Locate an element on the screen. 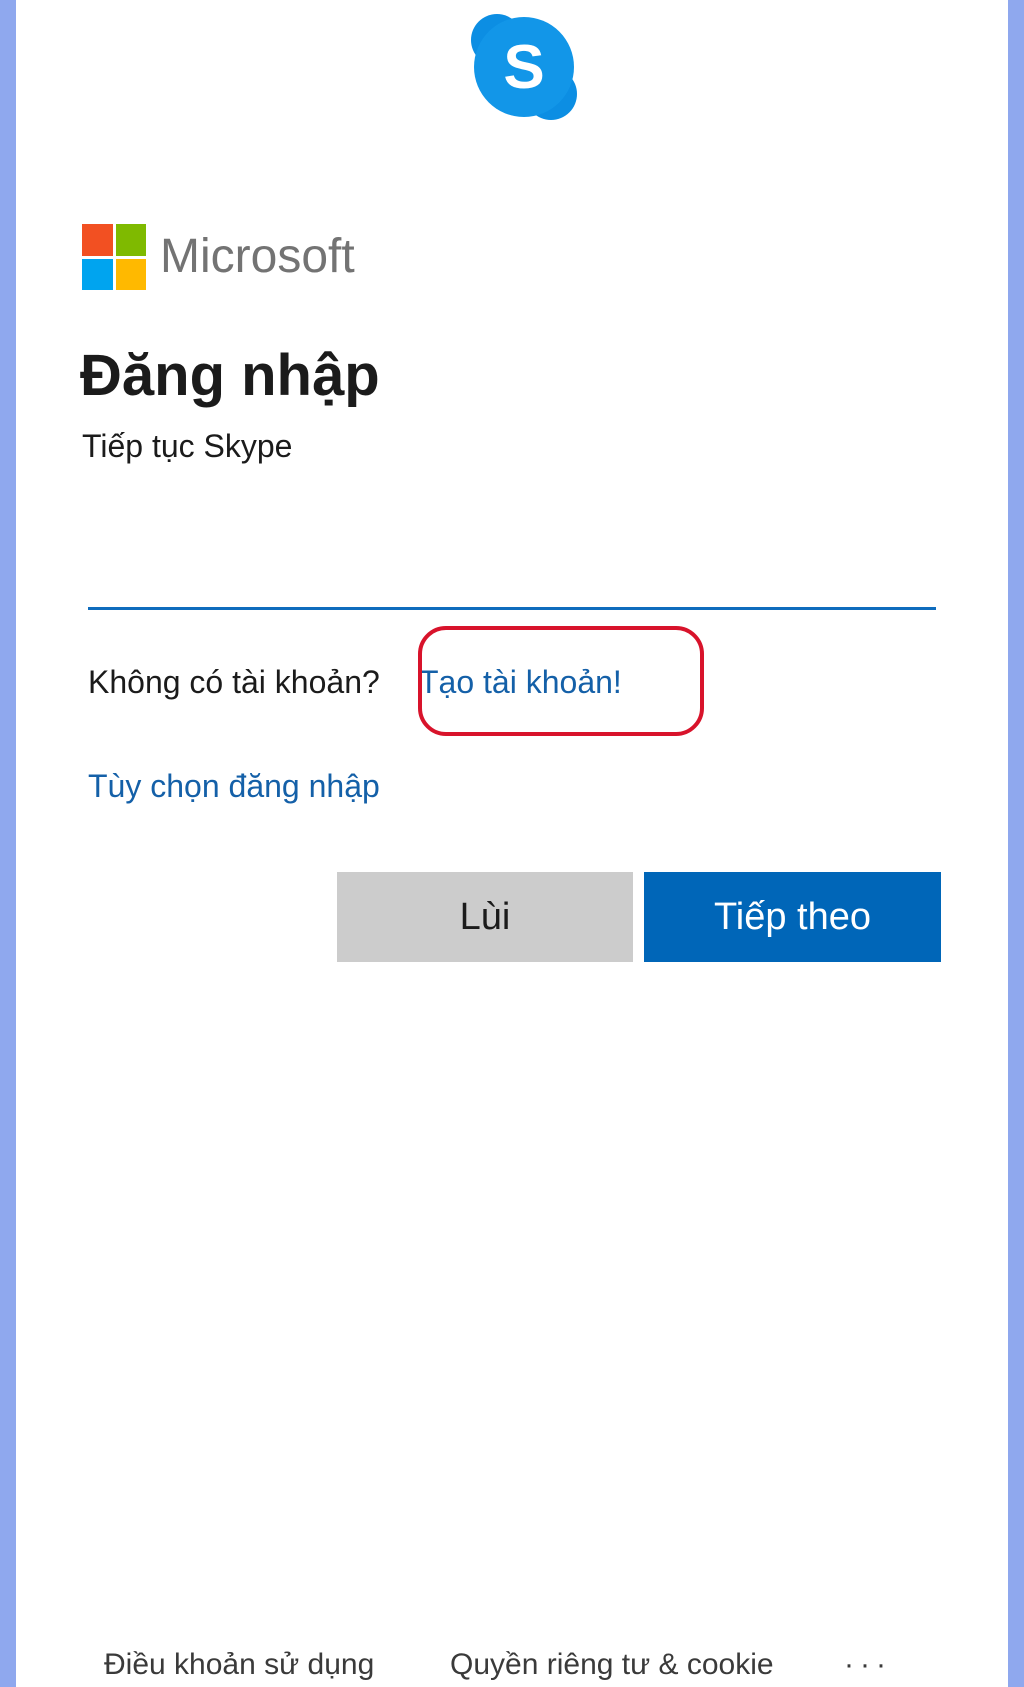 This screenshot has height=1687, width=1024. back-button: Lùi is located at coordinates (485, 917).